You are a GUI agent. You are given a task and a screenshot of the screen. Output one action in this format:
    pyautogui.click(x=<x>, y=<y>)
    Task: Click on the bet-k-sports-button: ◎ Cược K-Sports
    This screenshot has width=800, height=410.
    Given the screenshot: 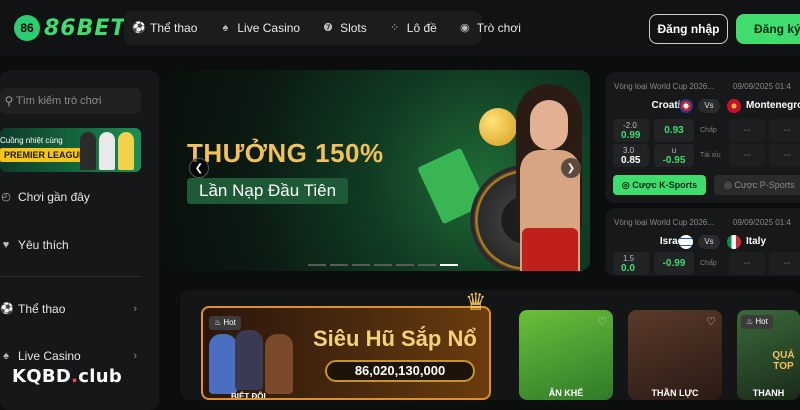 What is the action you would take?
    pyautogui.click(x=659, y=185)
    